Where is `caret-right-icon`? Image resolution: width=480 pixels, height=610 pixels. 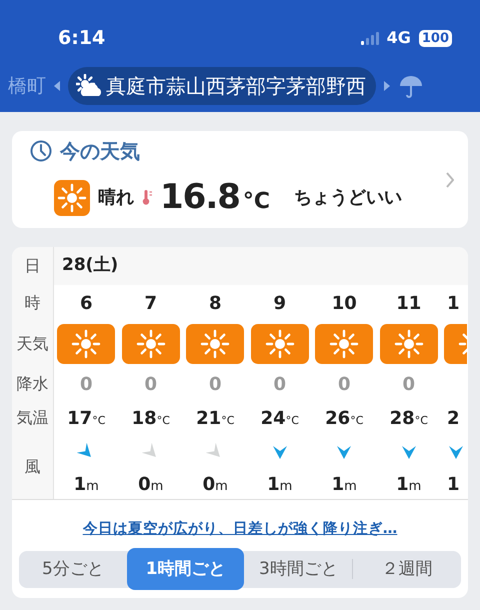
caret-right-icon is located at coordinates (387, 86).